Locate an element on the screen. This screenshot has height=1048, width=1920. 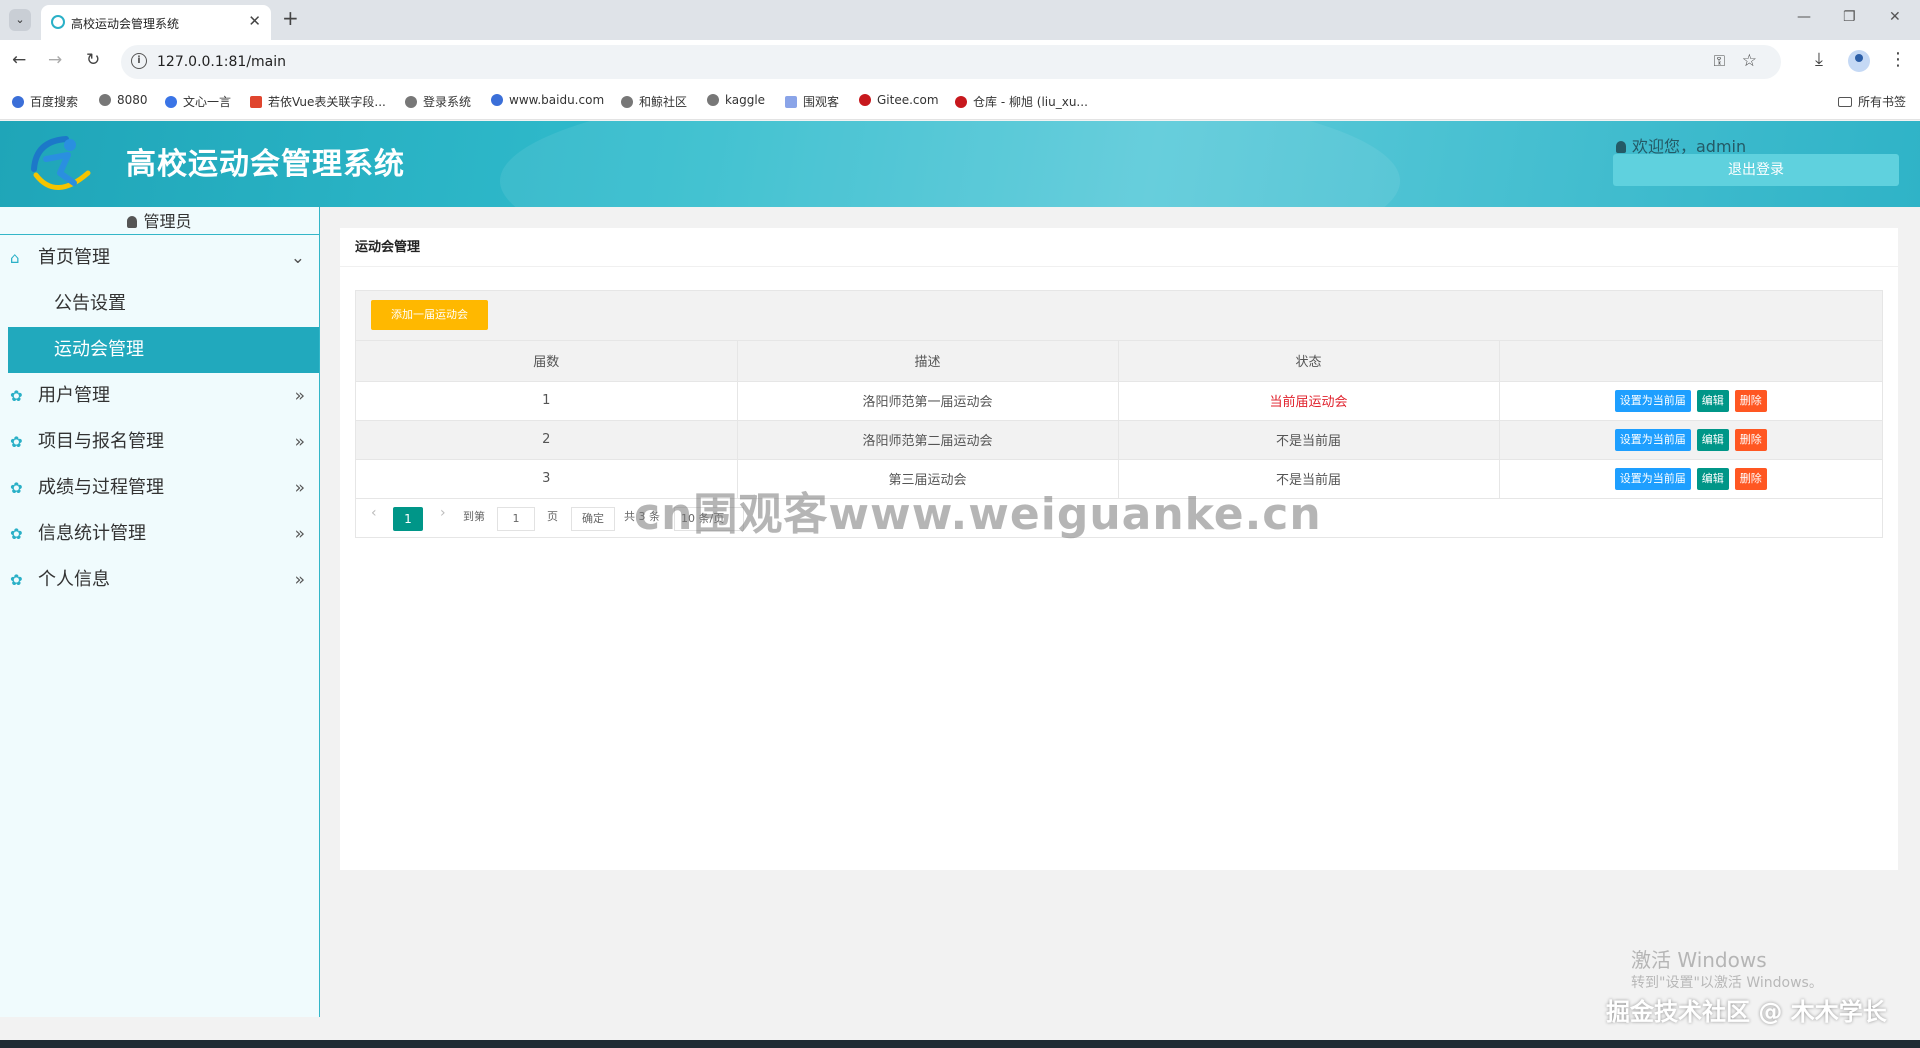
cell-status: 不是当前届 is located at coordinates (1309, 440).